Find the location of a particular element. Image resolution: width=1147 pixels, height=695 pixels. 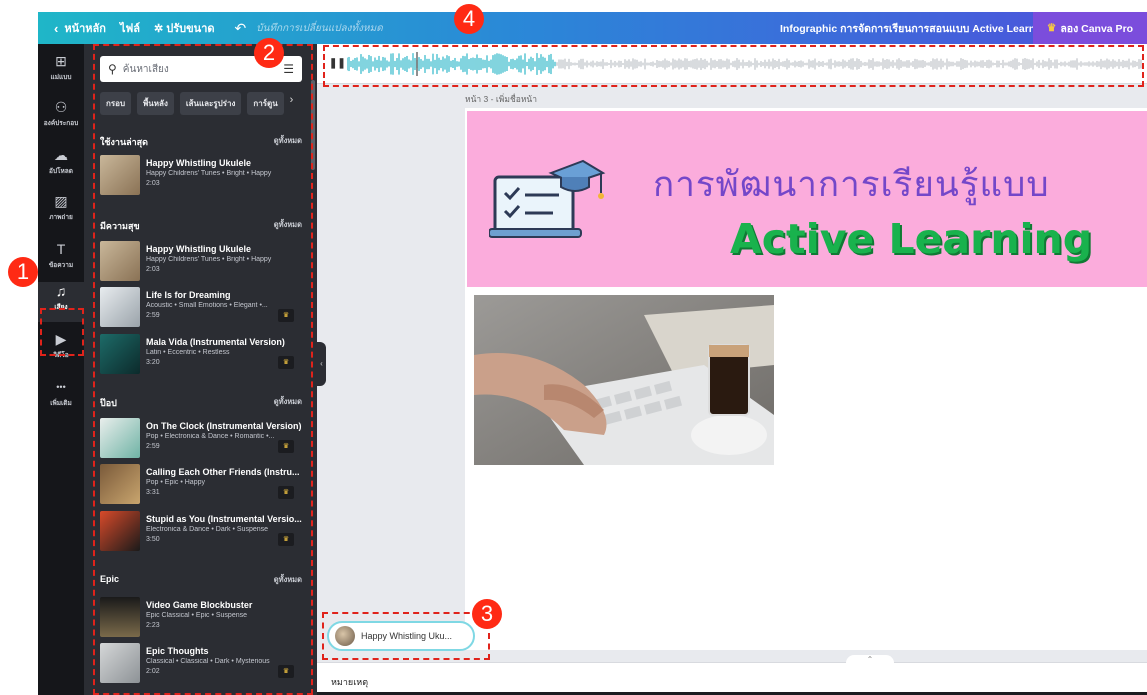

resize-button: ✲ ปรับขนาด is located at coordinates (184, 28).